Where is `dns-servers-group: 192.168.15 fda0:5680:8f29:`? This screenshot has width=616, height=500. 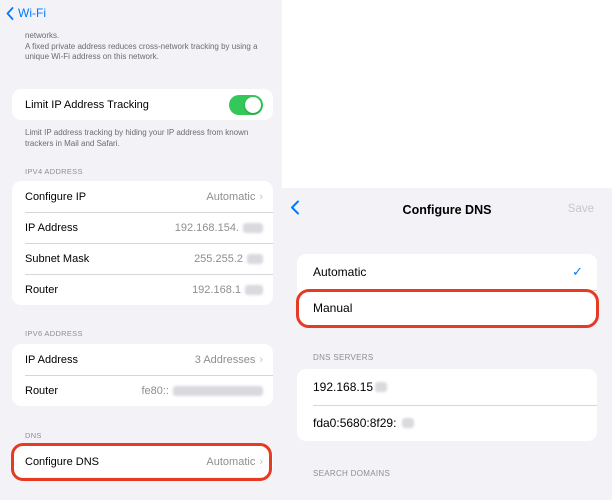 dns-servers-group: 192.168.15 fda0:5680:8f29: is located at coordinates (447, 405).